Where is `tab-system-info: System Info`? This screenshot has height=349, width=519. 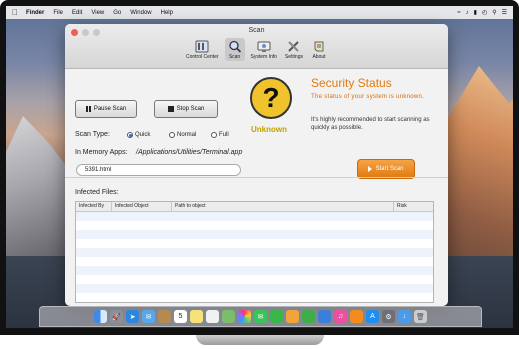
tab-system-info: System Info is located at coordinates (264, 49).